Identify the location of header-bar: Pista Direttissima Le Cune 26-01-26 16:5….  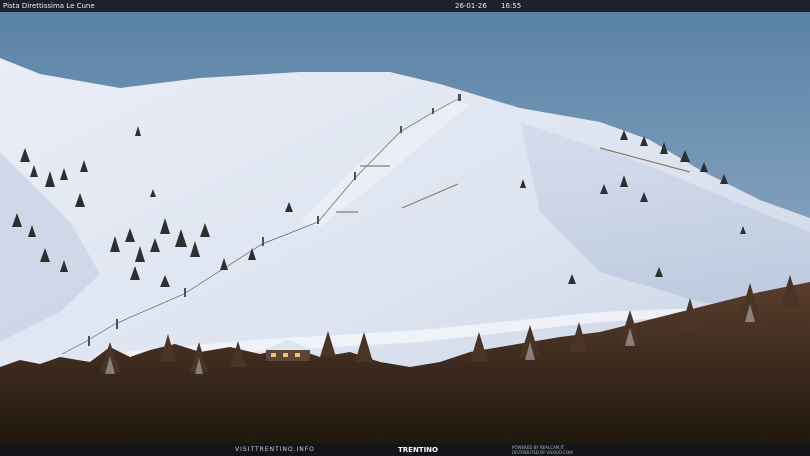
(405, 6).